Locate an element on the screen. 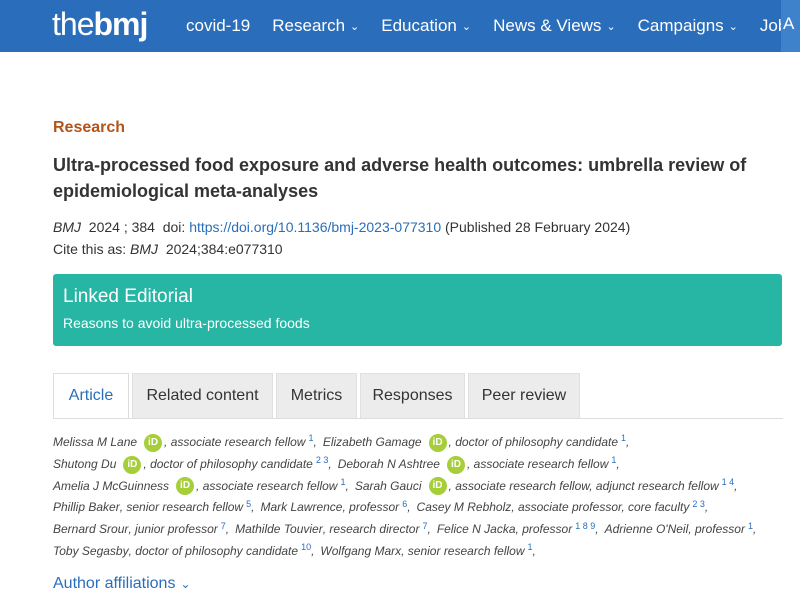 The height and width of the screenshot is (603, 800). author-name: Shutong Du is located at coordinates (84, 465).